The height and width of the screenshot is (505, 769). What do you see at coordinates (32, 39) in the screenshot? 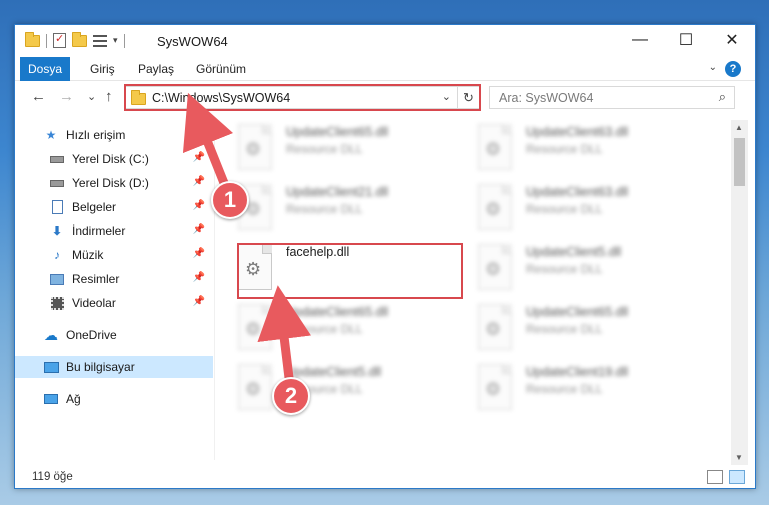
I see `folder-icon` at bounding box center [32, 39].